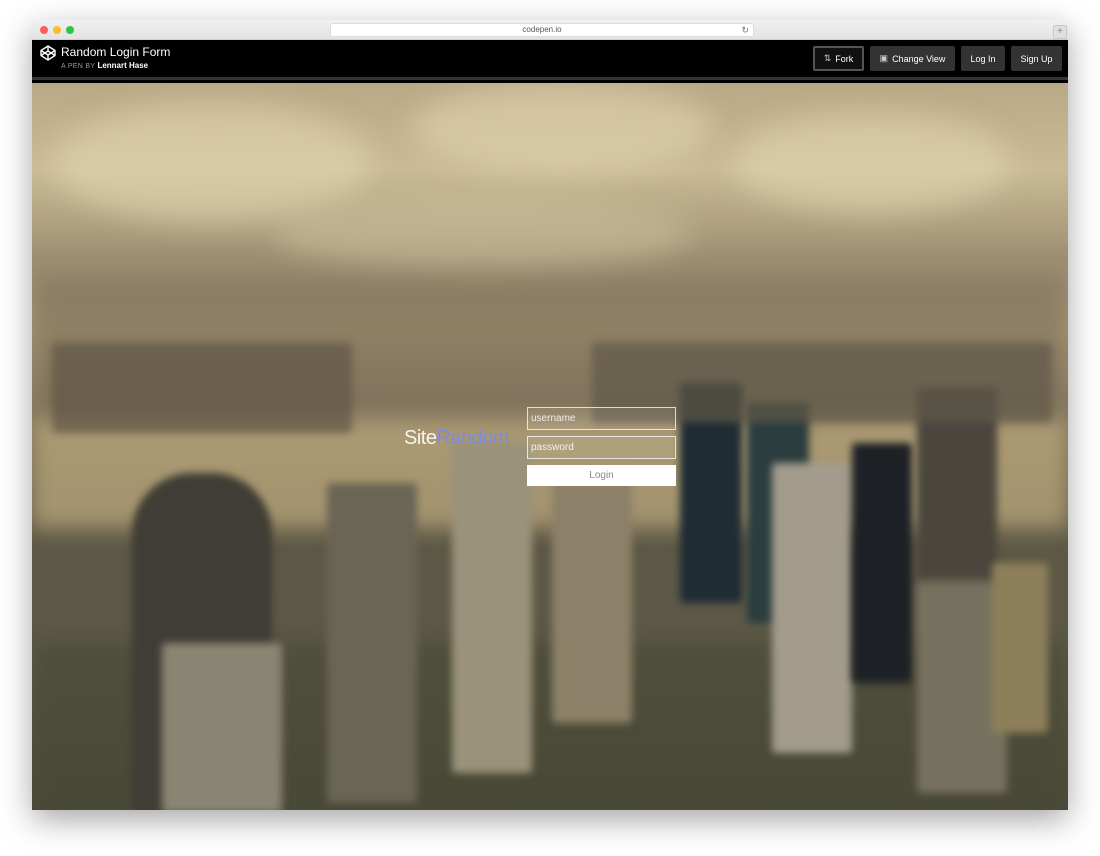 This screenshot has width=1100, height=856. What do you see at coordinates (70, 30) in the screenshot?
I see `maximize-window-button` at bounding box center [70, 30].